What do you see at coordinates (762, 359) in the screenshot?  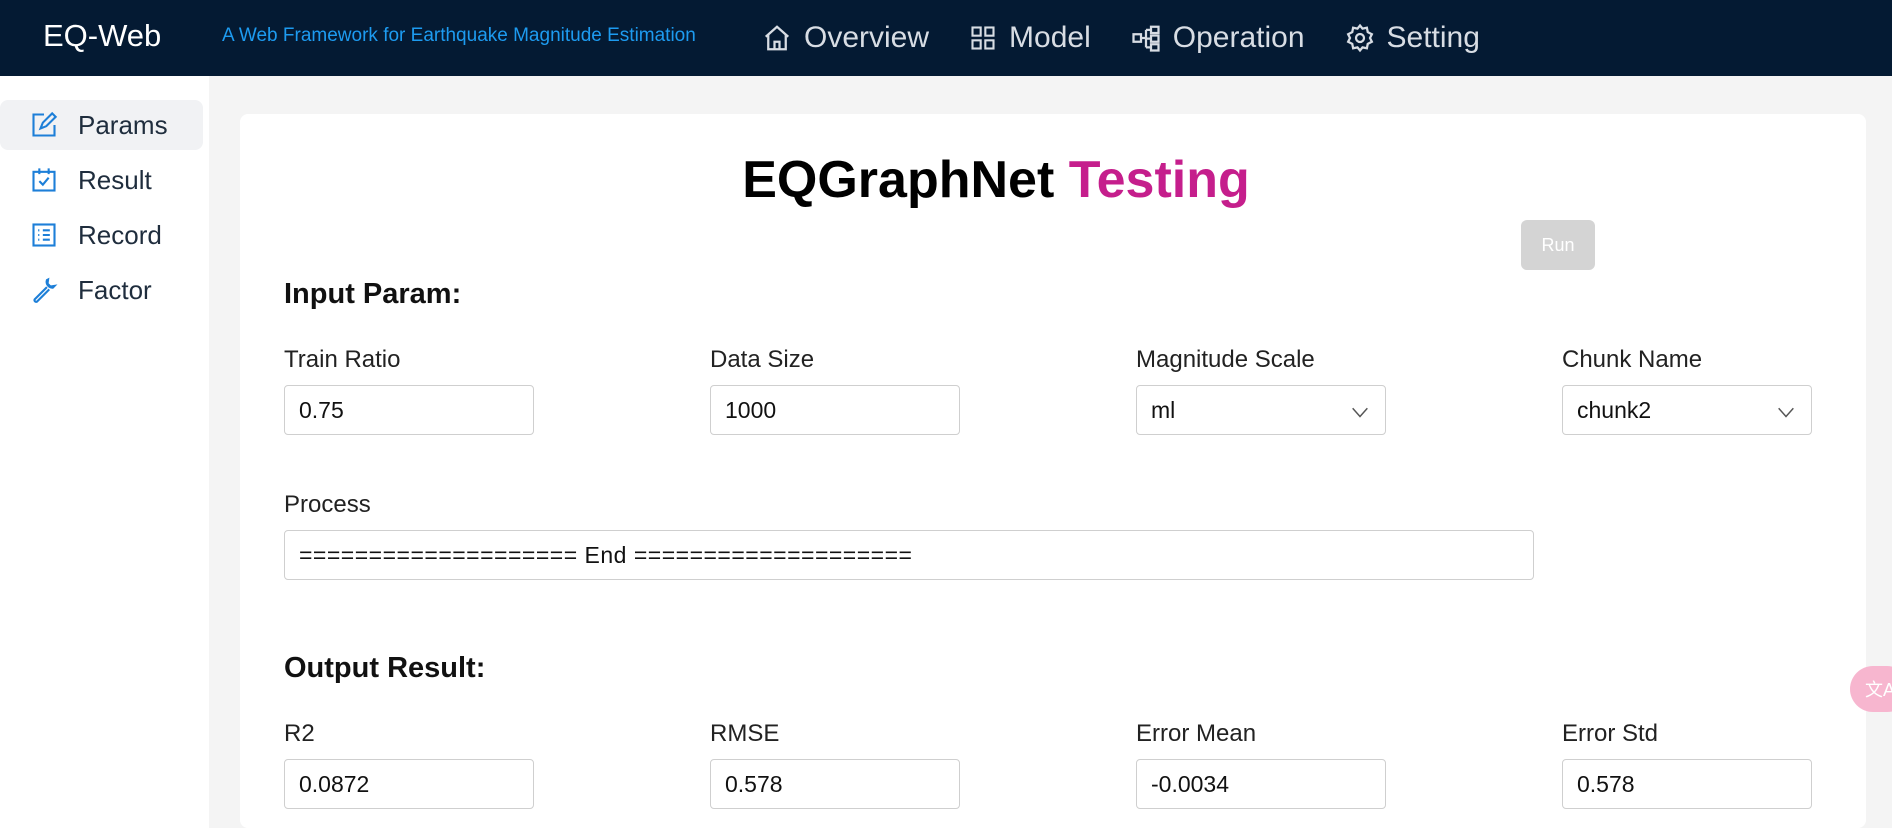 I see `data-size-label: Data Size` at bounding box center [762, 359].